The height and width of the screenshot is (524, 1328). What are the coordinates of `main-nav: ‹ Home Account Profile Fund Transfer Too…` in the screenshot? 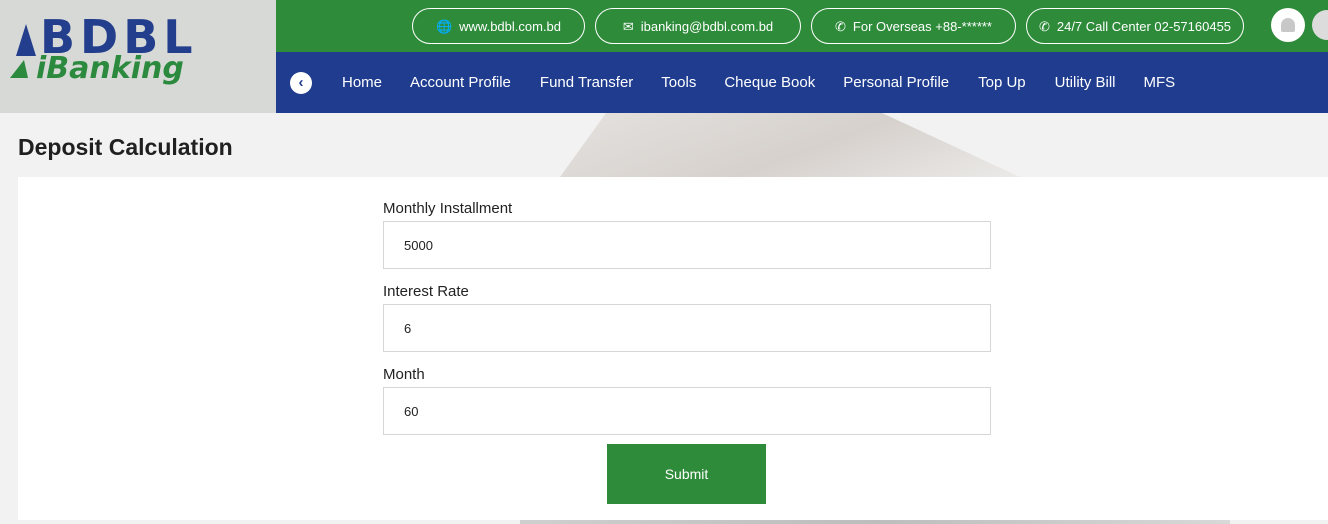 It's located at (802, 82).